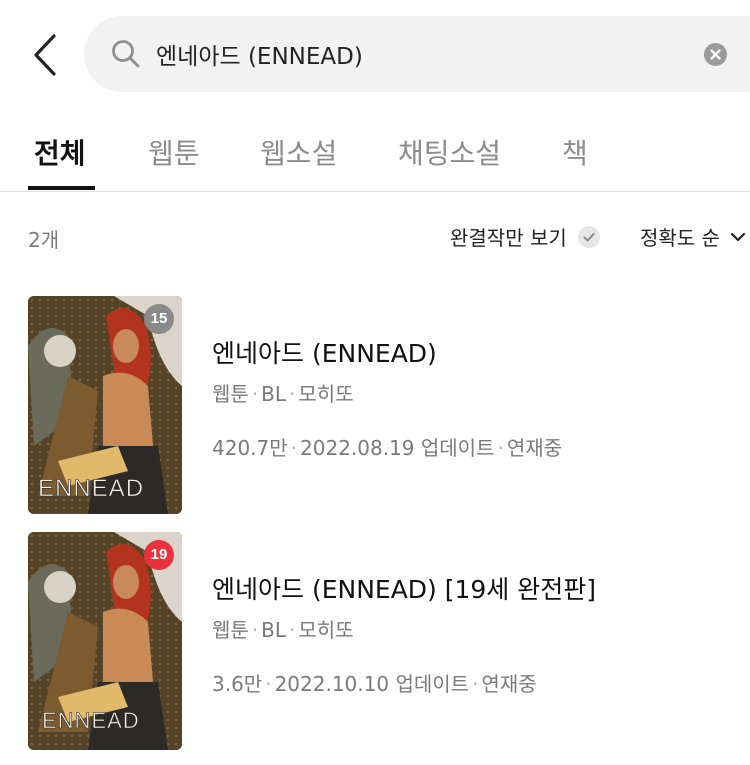  I want to click on close-icon, so click(715, 54).